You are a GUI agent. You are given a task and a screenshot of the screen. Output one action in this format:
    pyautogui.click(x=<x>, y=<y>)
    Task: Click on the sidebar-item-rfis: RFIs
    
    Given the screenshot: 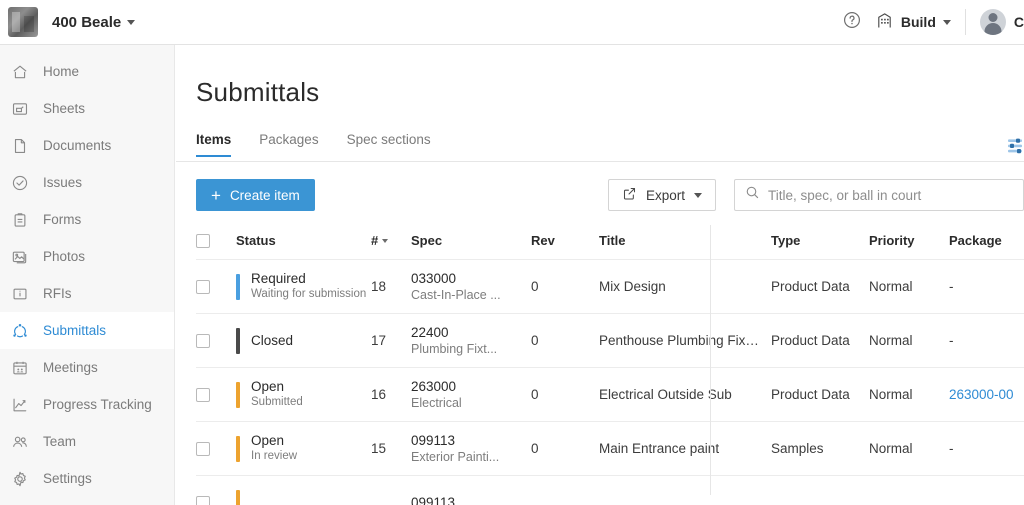 What is the action you would take?
    pyautogui.click(x=87, y=293)
    